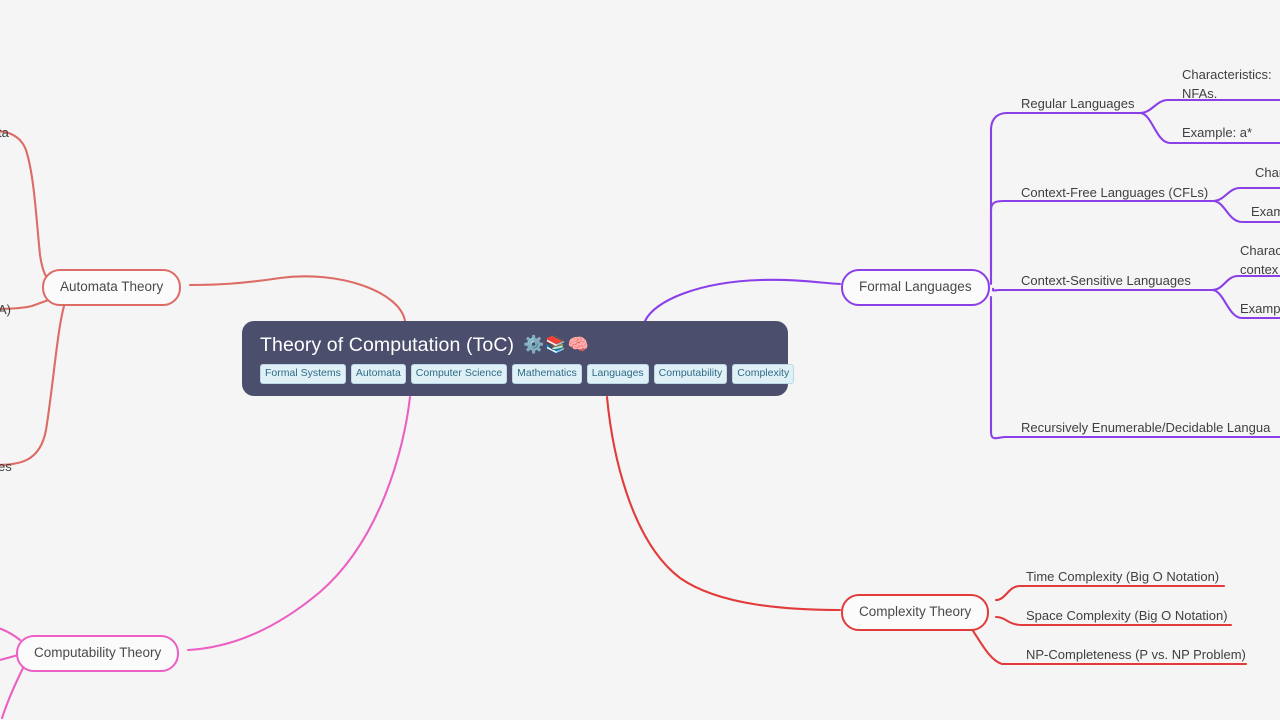  What do you see at coordinates (1265, 212) in the screenshot?
I see `leaf-cfl-example: Exam` at bounding box center [1265, 212].